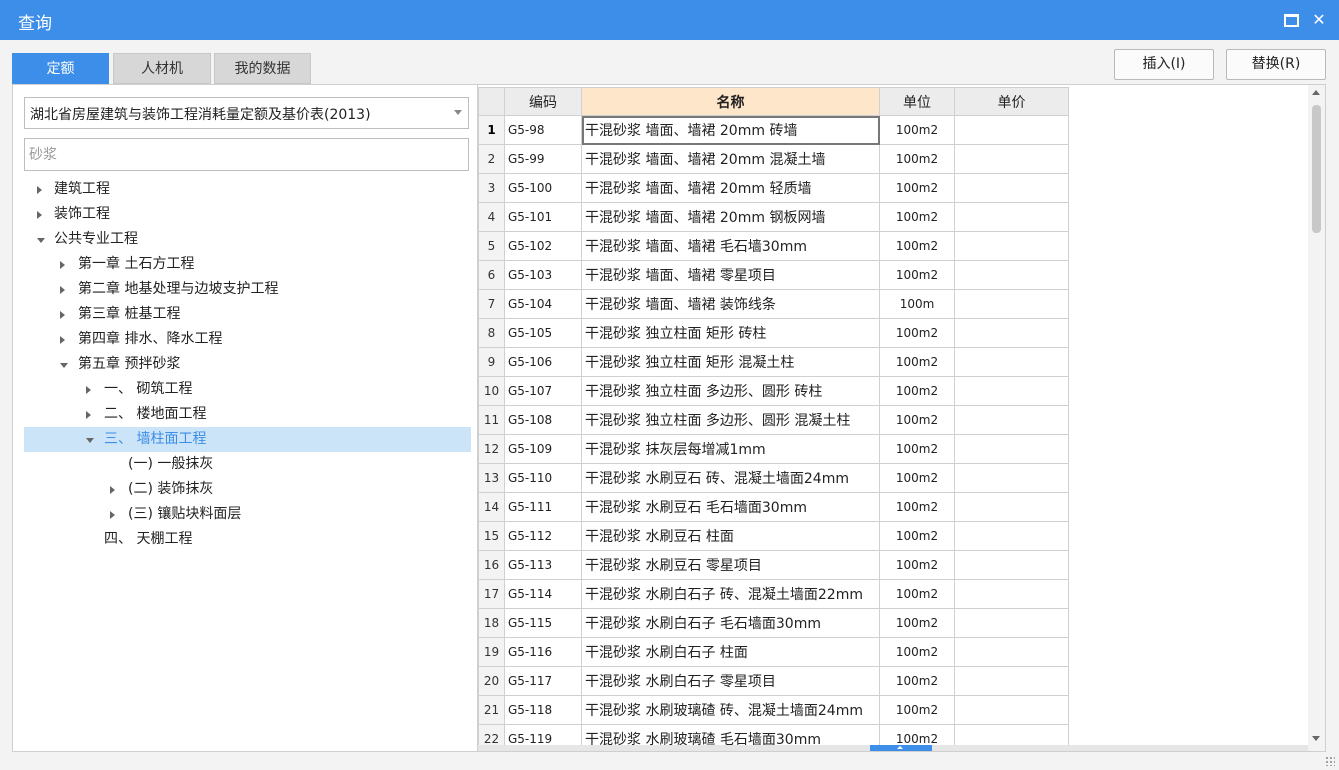 The image size is (1339, 770). What do you see at coordinates (730, 623) in the screenshot?
I see `name-cell: 干混砂浆 水刷白石子 毛石墙面30mm` at bounding box center [730, 623].